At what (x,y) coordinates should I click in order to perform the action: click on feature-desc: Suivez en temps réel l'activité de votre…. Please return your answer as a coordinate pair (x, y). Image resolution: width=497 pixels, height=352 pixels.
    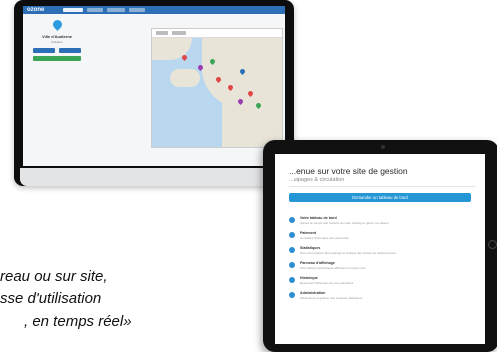
    Looking at the image, I should click on (344, 223).